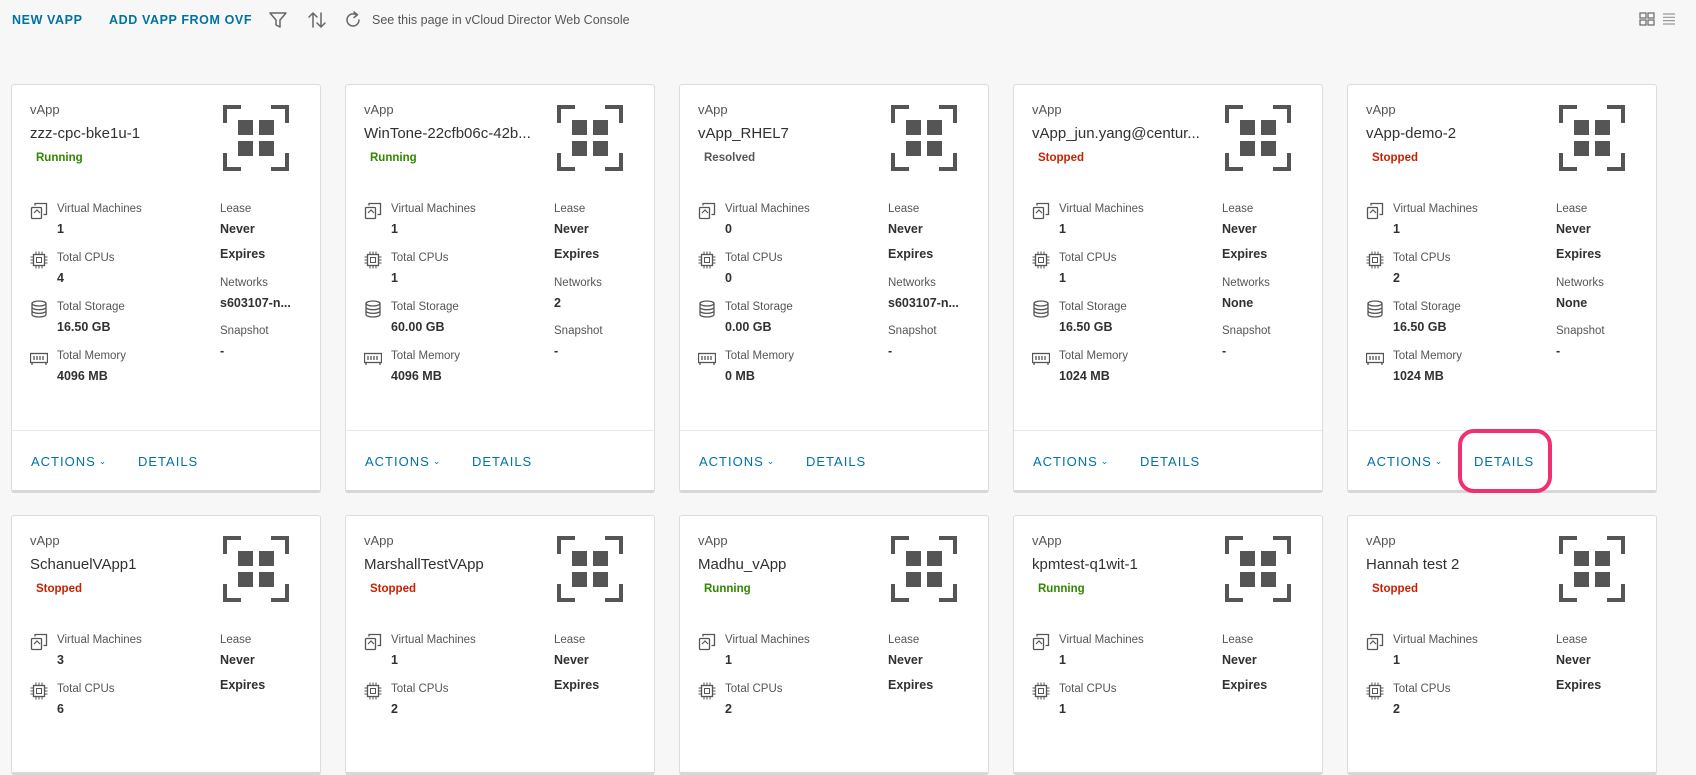 Image resolution: width=1696 pixels, height=775 pixels. I want to click on list-view-icon, so click(1669, 19).